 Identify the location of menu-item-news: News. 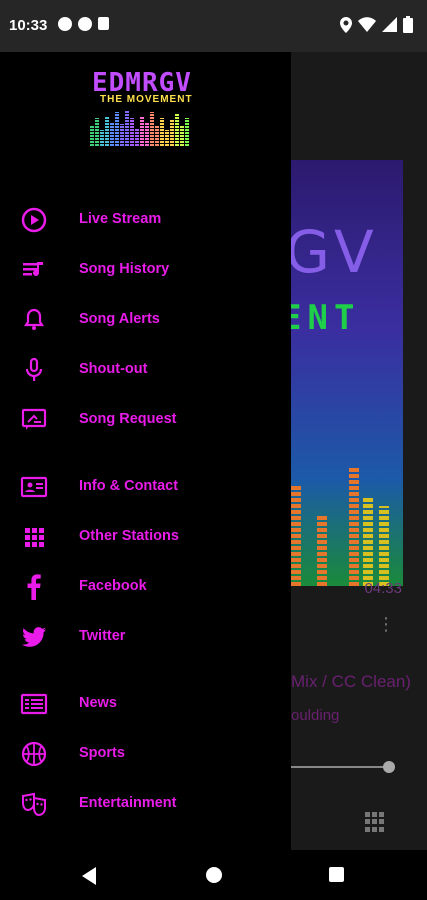
(145, 704).